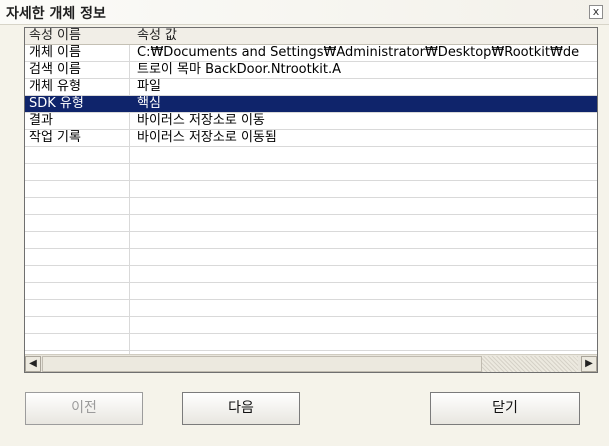 The image size is (609, 446). What do you see at coordinates (262, 364) in the screenshot?
I see `scroll-thumb` at bounding box center [262, 364].